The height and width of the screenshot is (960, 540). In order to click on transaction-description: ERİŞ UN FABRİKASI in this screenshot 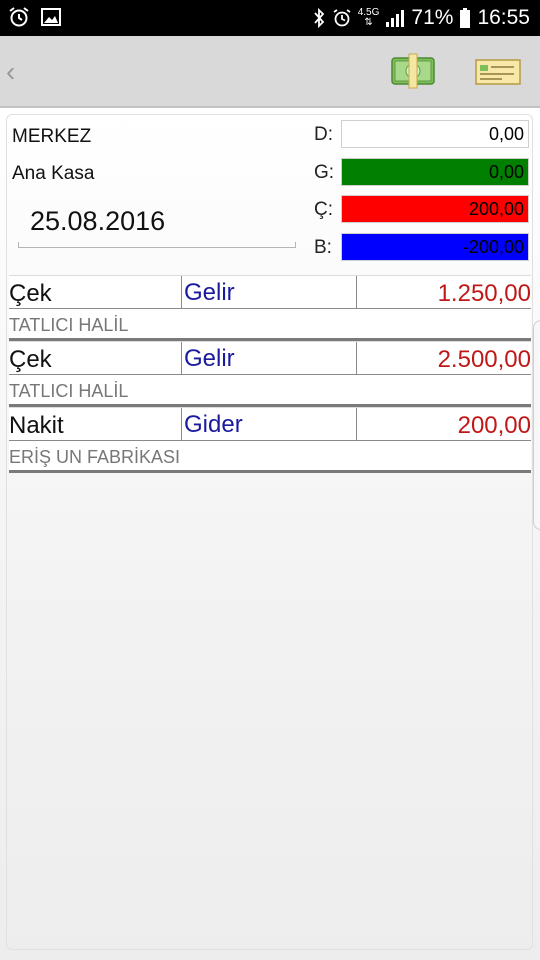, I will do `click(95, 457)`.